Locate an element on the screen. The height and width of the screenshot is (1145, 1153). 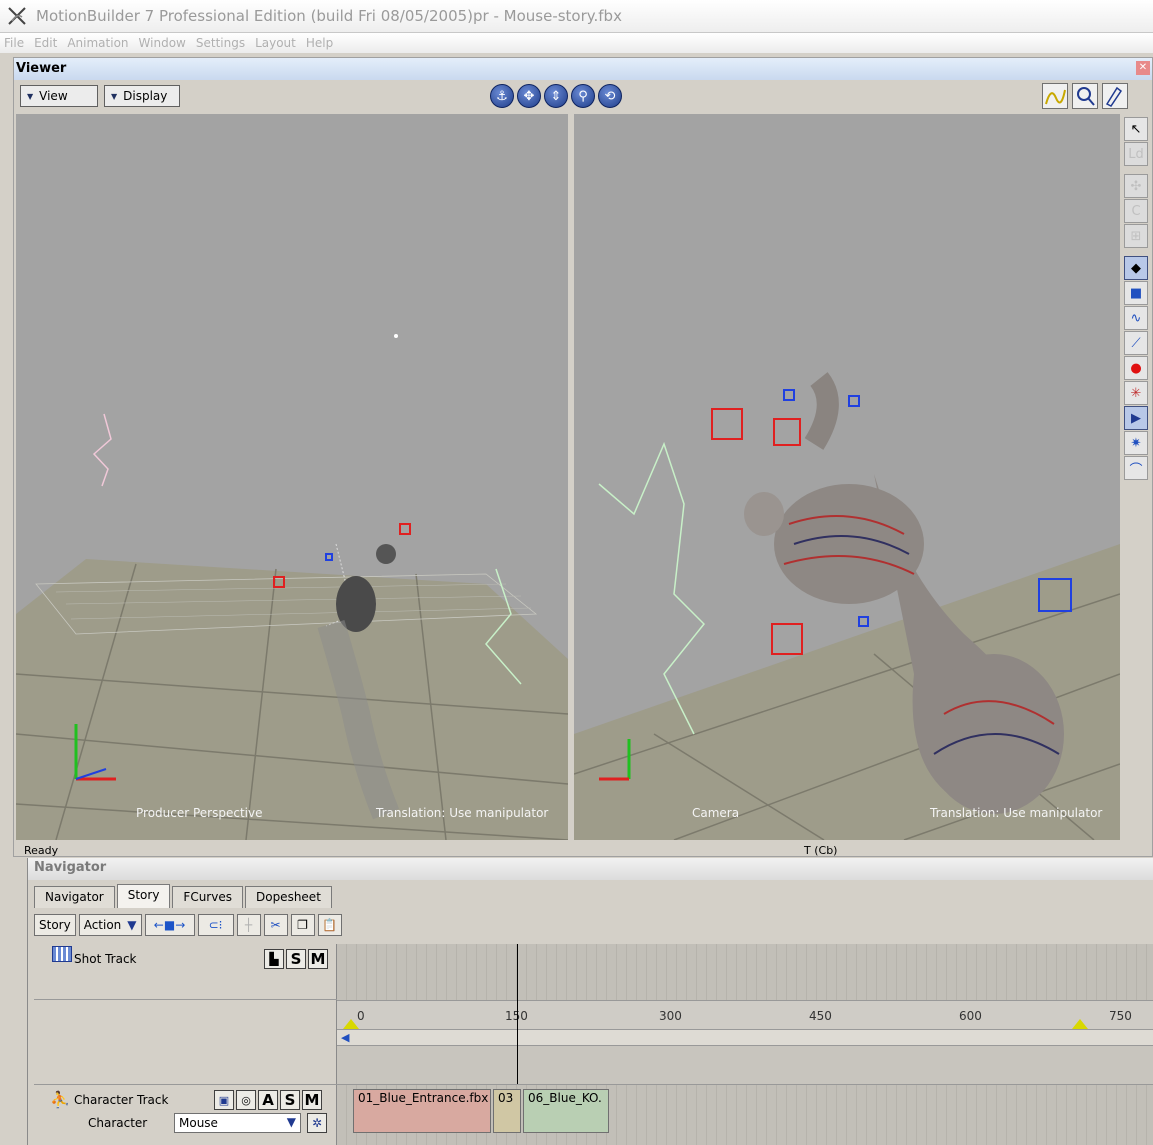
split-track-icon: ┼ is located at coordinates (248, 925).